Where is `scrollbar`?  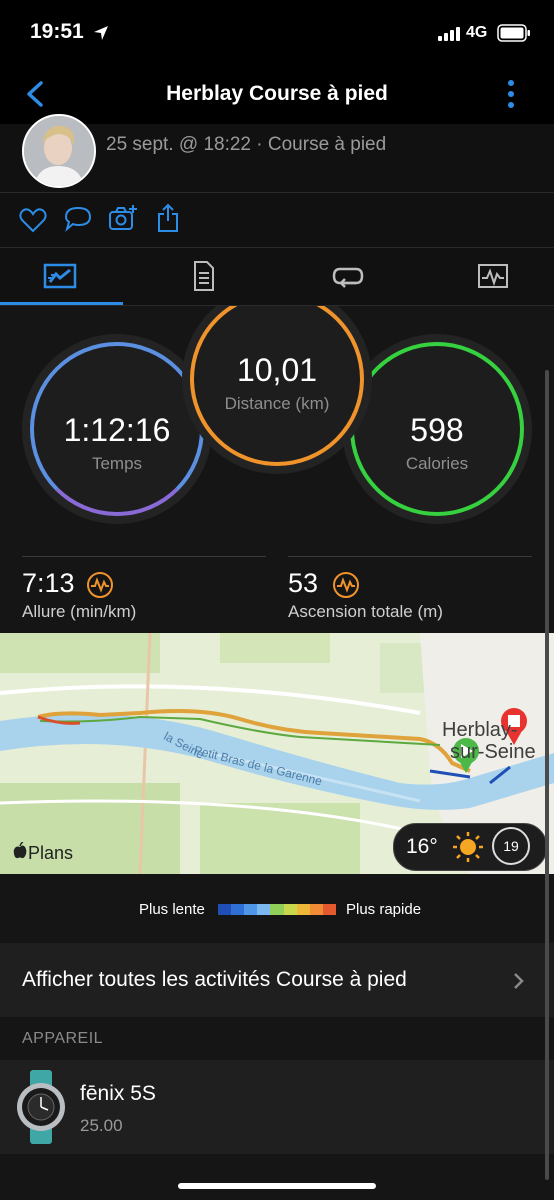 scrollbar is located at coordinates (547, 775).